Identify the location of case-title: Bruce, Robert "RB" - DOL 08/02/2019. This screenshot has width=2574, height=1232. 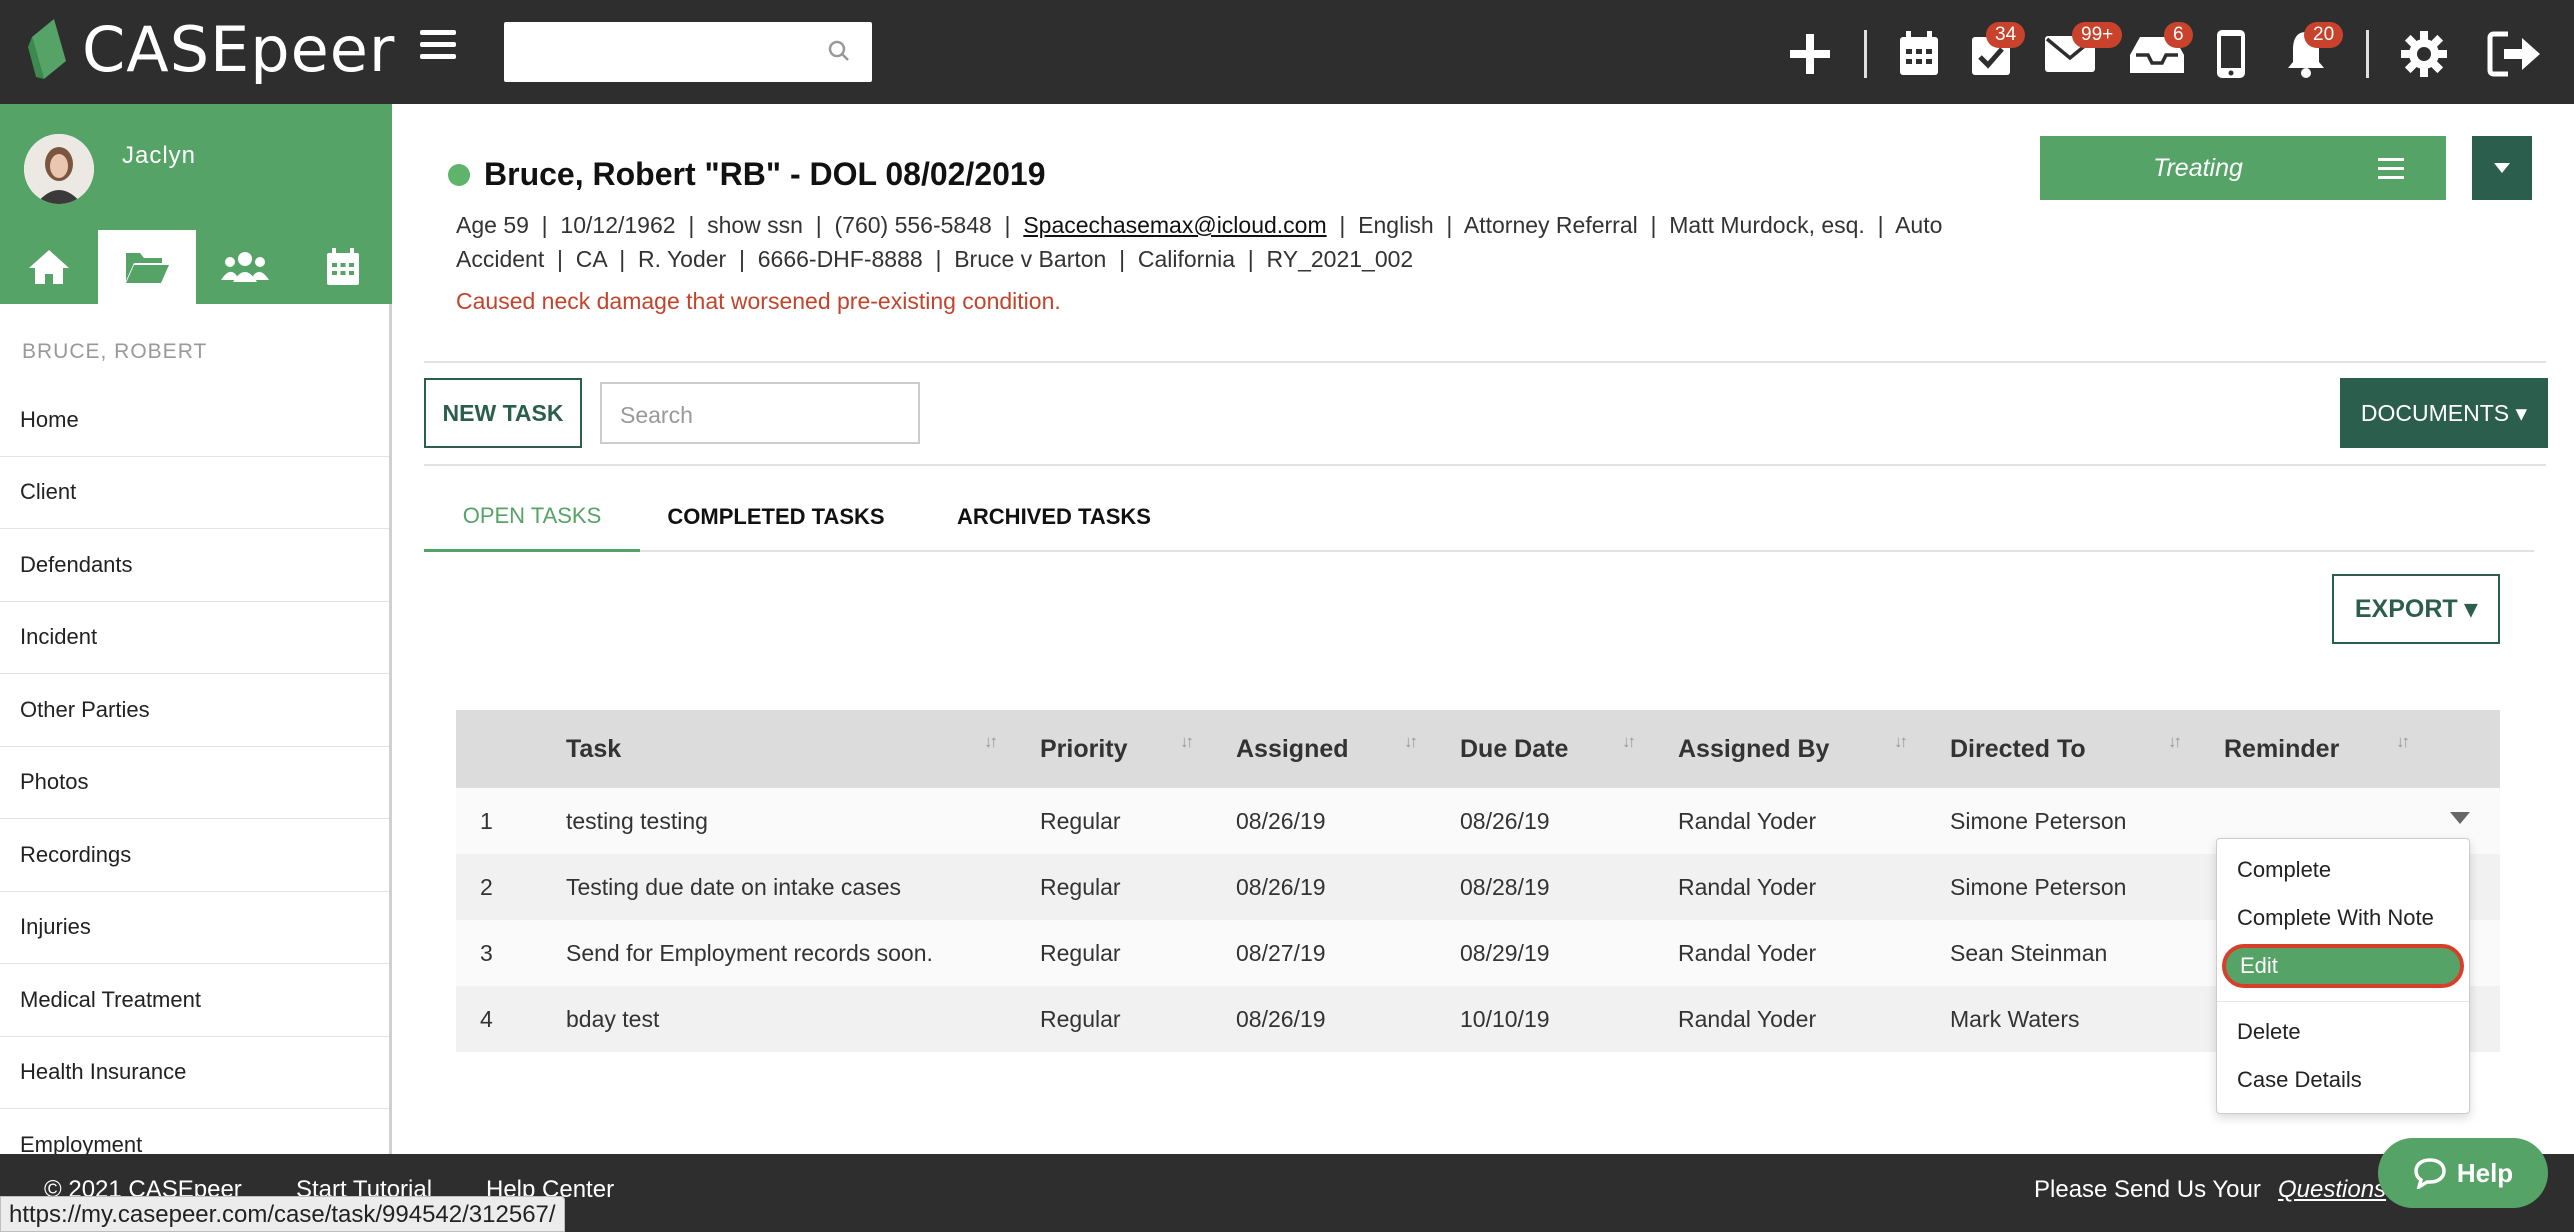
(765, 174).